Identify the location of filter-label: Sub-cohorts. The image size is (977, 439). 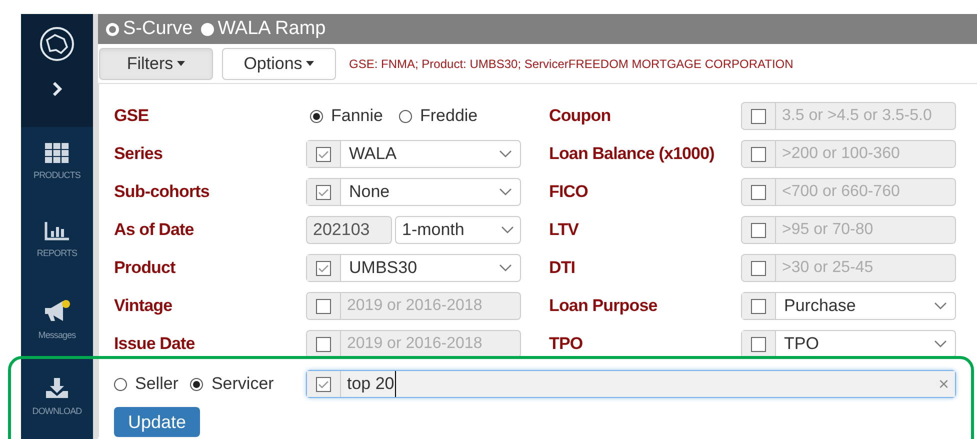
(162, 192).